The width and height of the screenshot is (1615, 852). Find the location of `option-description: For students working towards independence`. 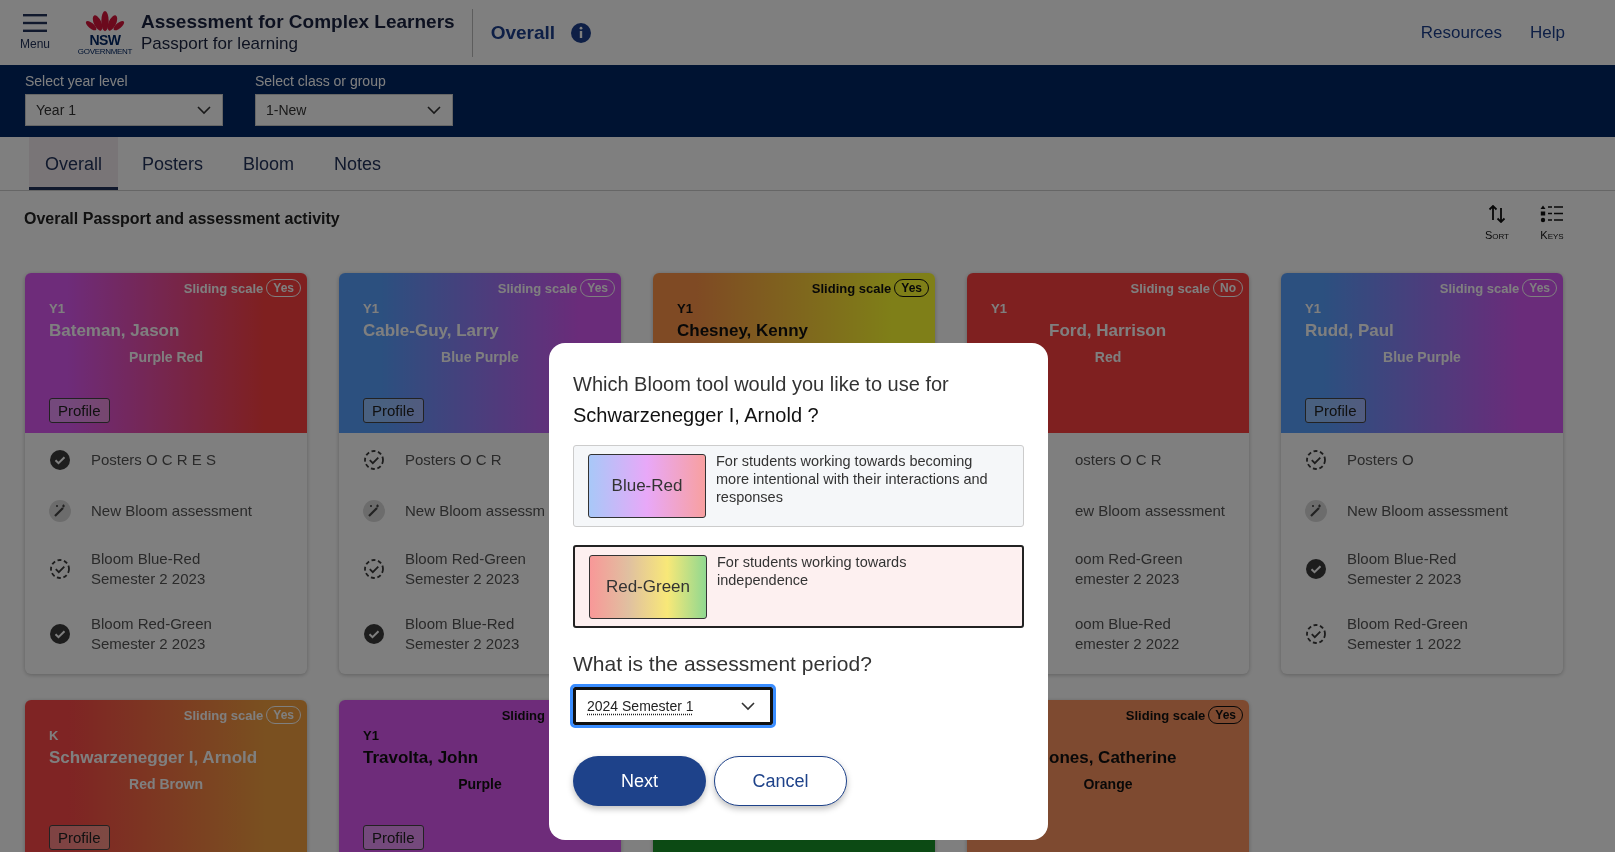

option-description: For students working towards independence is located at coordinates (812, 571).